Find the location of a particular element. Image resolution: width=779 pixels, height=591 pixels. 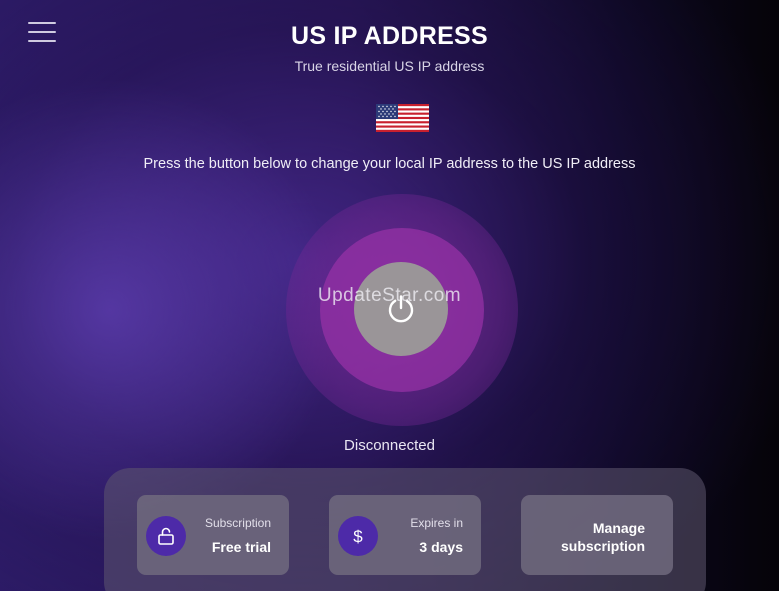

manage-subscription-button: Manage subscription is located at coordinates (597, 535).